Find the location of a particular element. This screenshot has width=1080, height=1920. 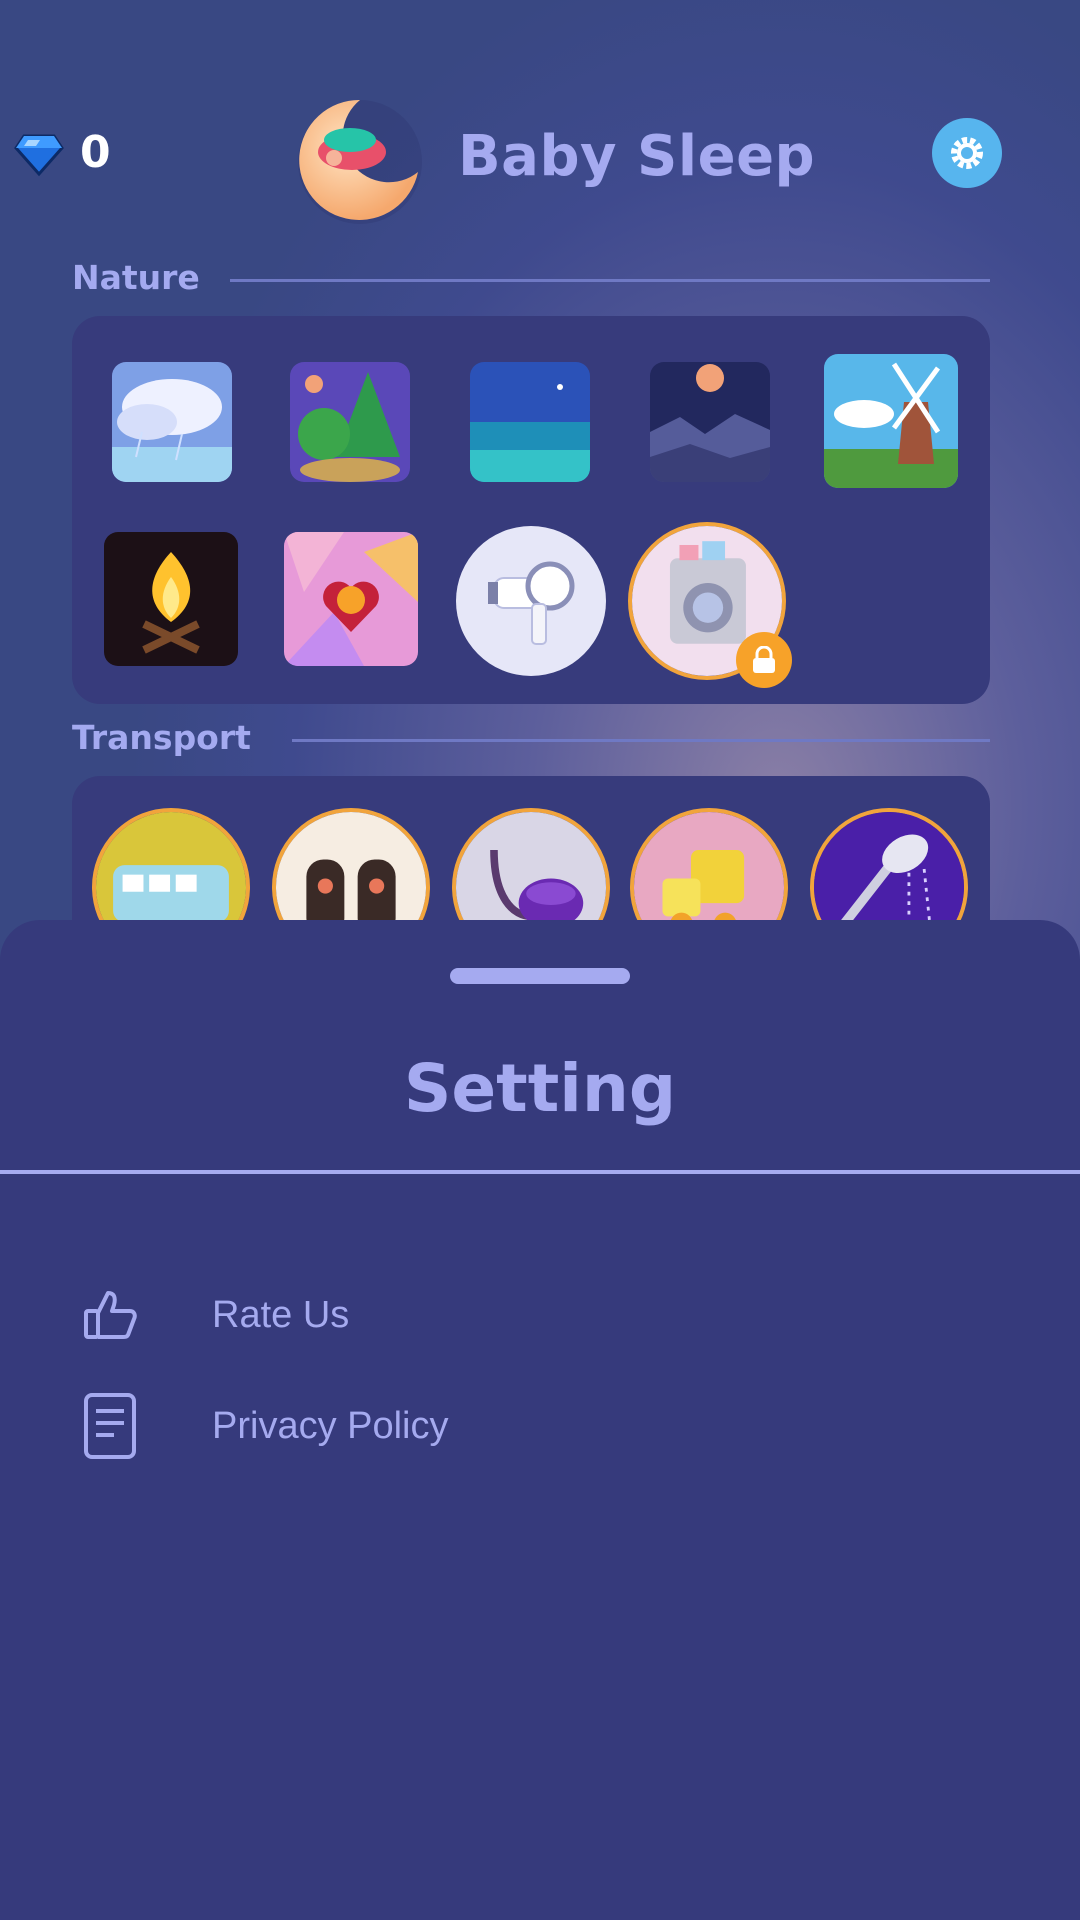

menu-item-label: Rate Us is located at coordinates (281, 1314).